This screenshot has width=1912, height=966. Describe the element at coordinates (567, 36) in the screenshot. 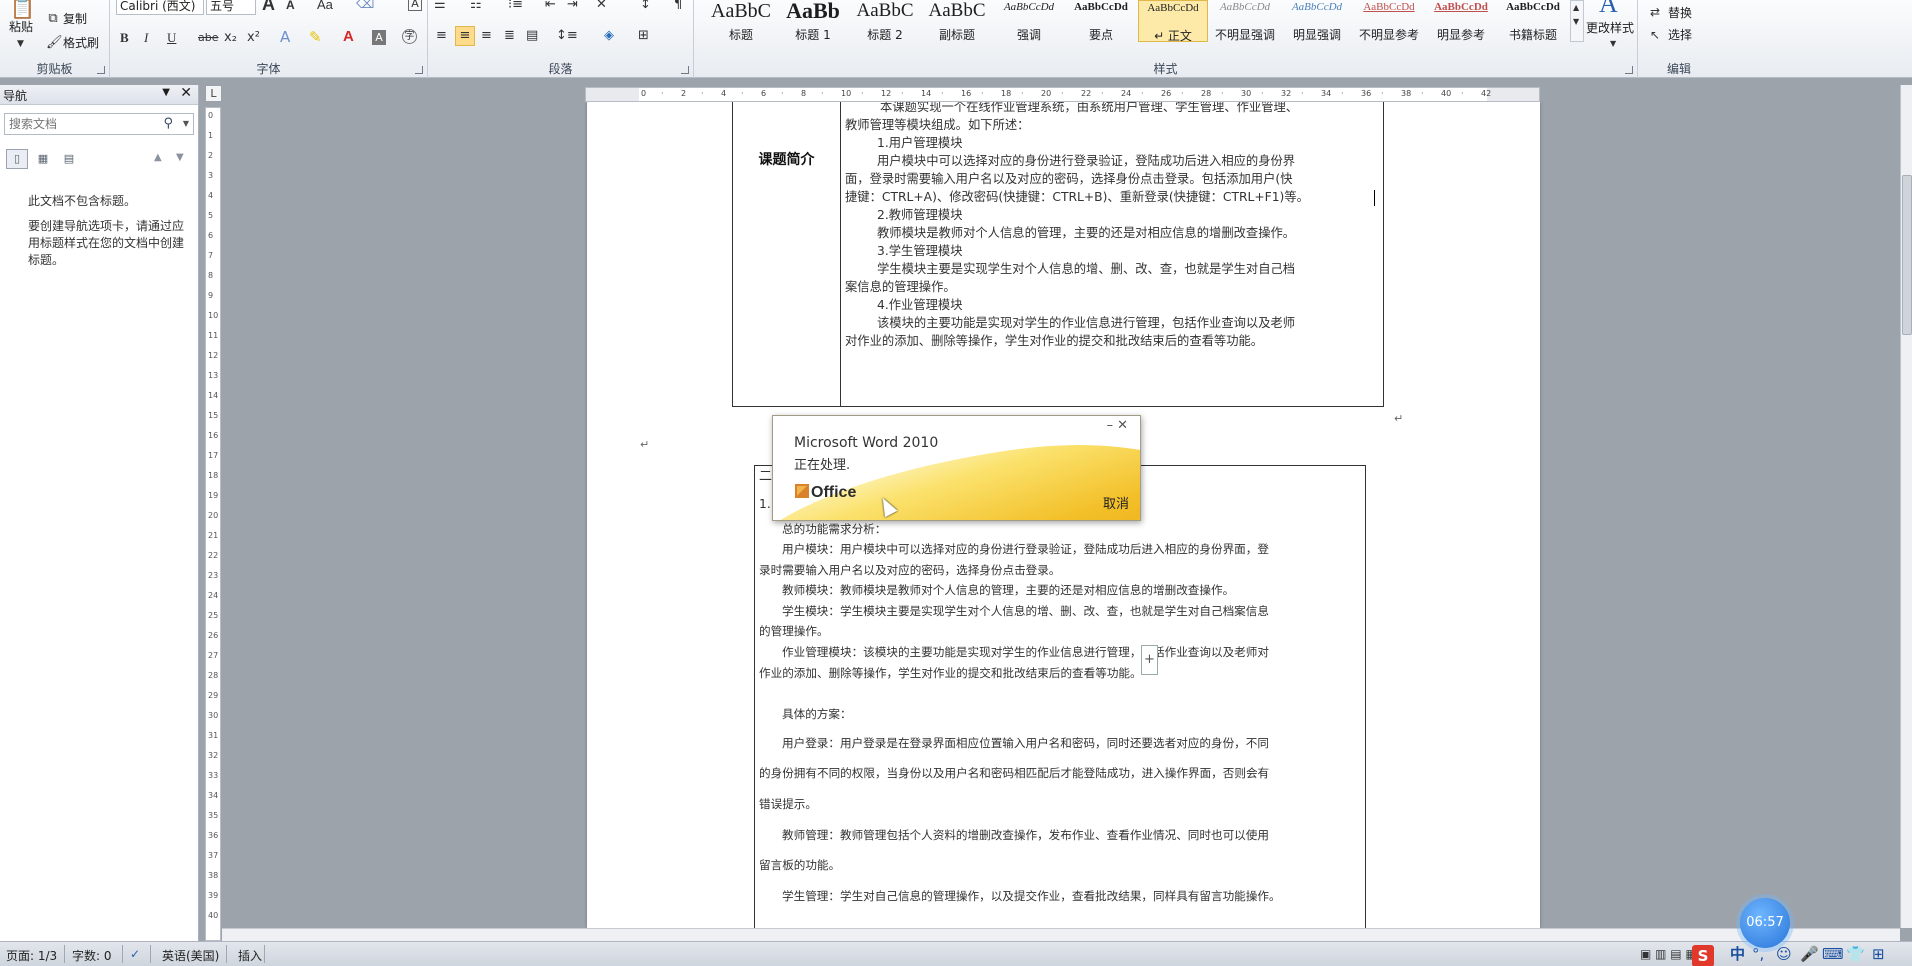

I see `line-spacing-icon: ↕≡` at that location.